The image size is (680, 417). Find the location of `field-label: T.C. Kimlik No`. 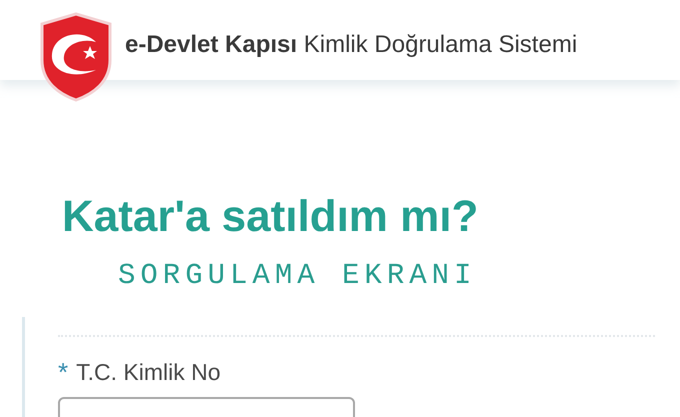

field-label: T.C. Kimlik No is located at coordinates (148, 372).